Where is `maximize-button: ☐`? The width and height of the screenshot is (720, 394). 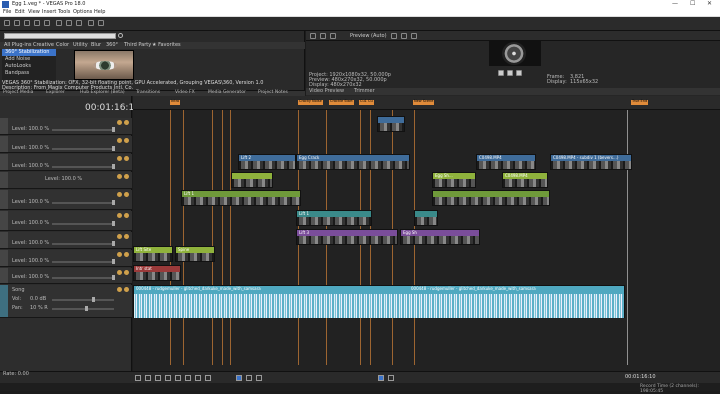
maximize-button: ☐ is located at coordinates (692, 4).